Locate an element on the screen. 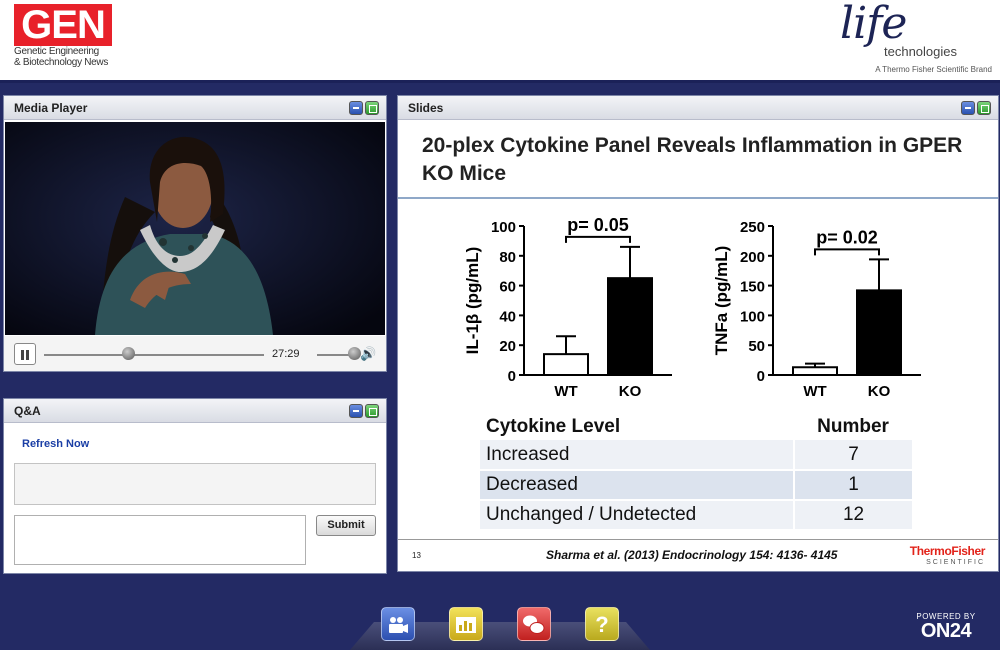 Image resolution: width=1000 pixels, height=650 pixels. table-header-level: Cytokine Level is located at coordinates (553, 426).